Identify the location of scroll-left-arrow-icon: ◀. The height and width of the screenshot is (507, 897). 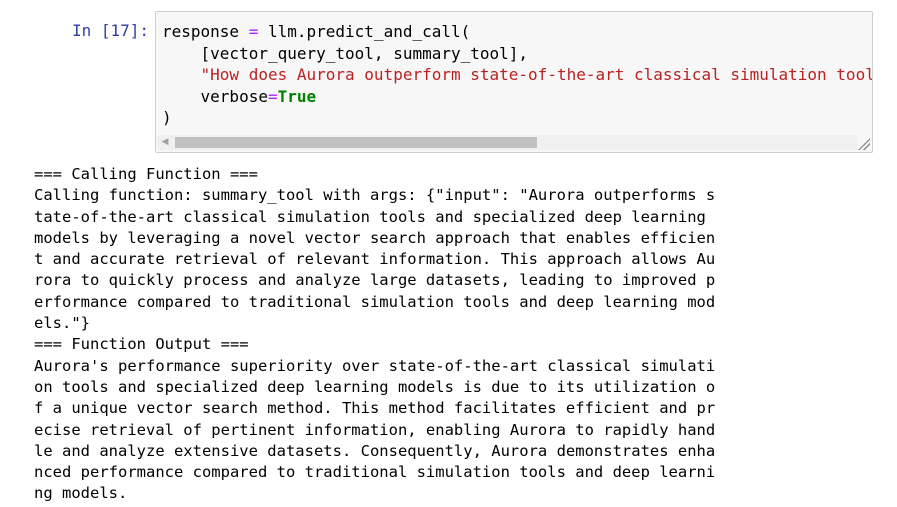
(165, 142).